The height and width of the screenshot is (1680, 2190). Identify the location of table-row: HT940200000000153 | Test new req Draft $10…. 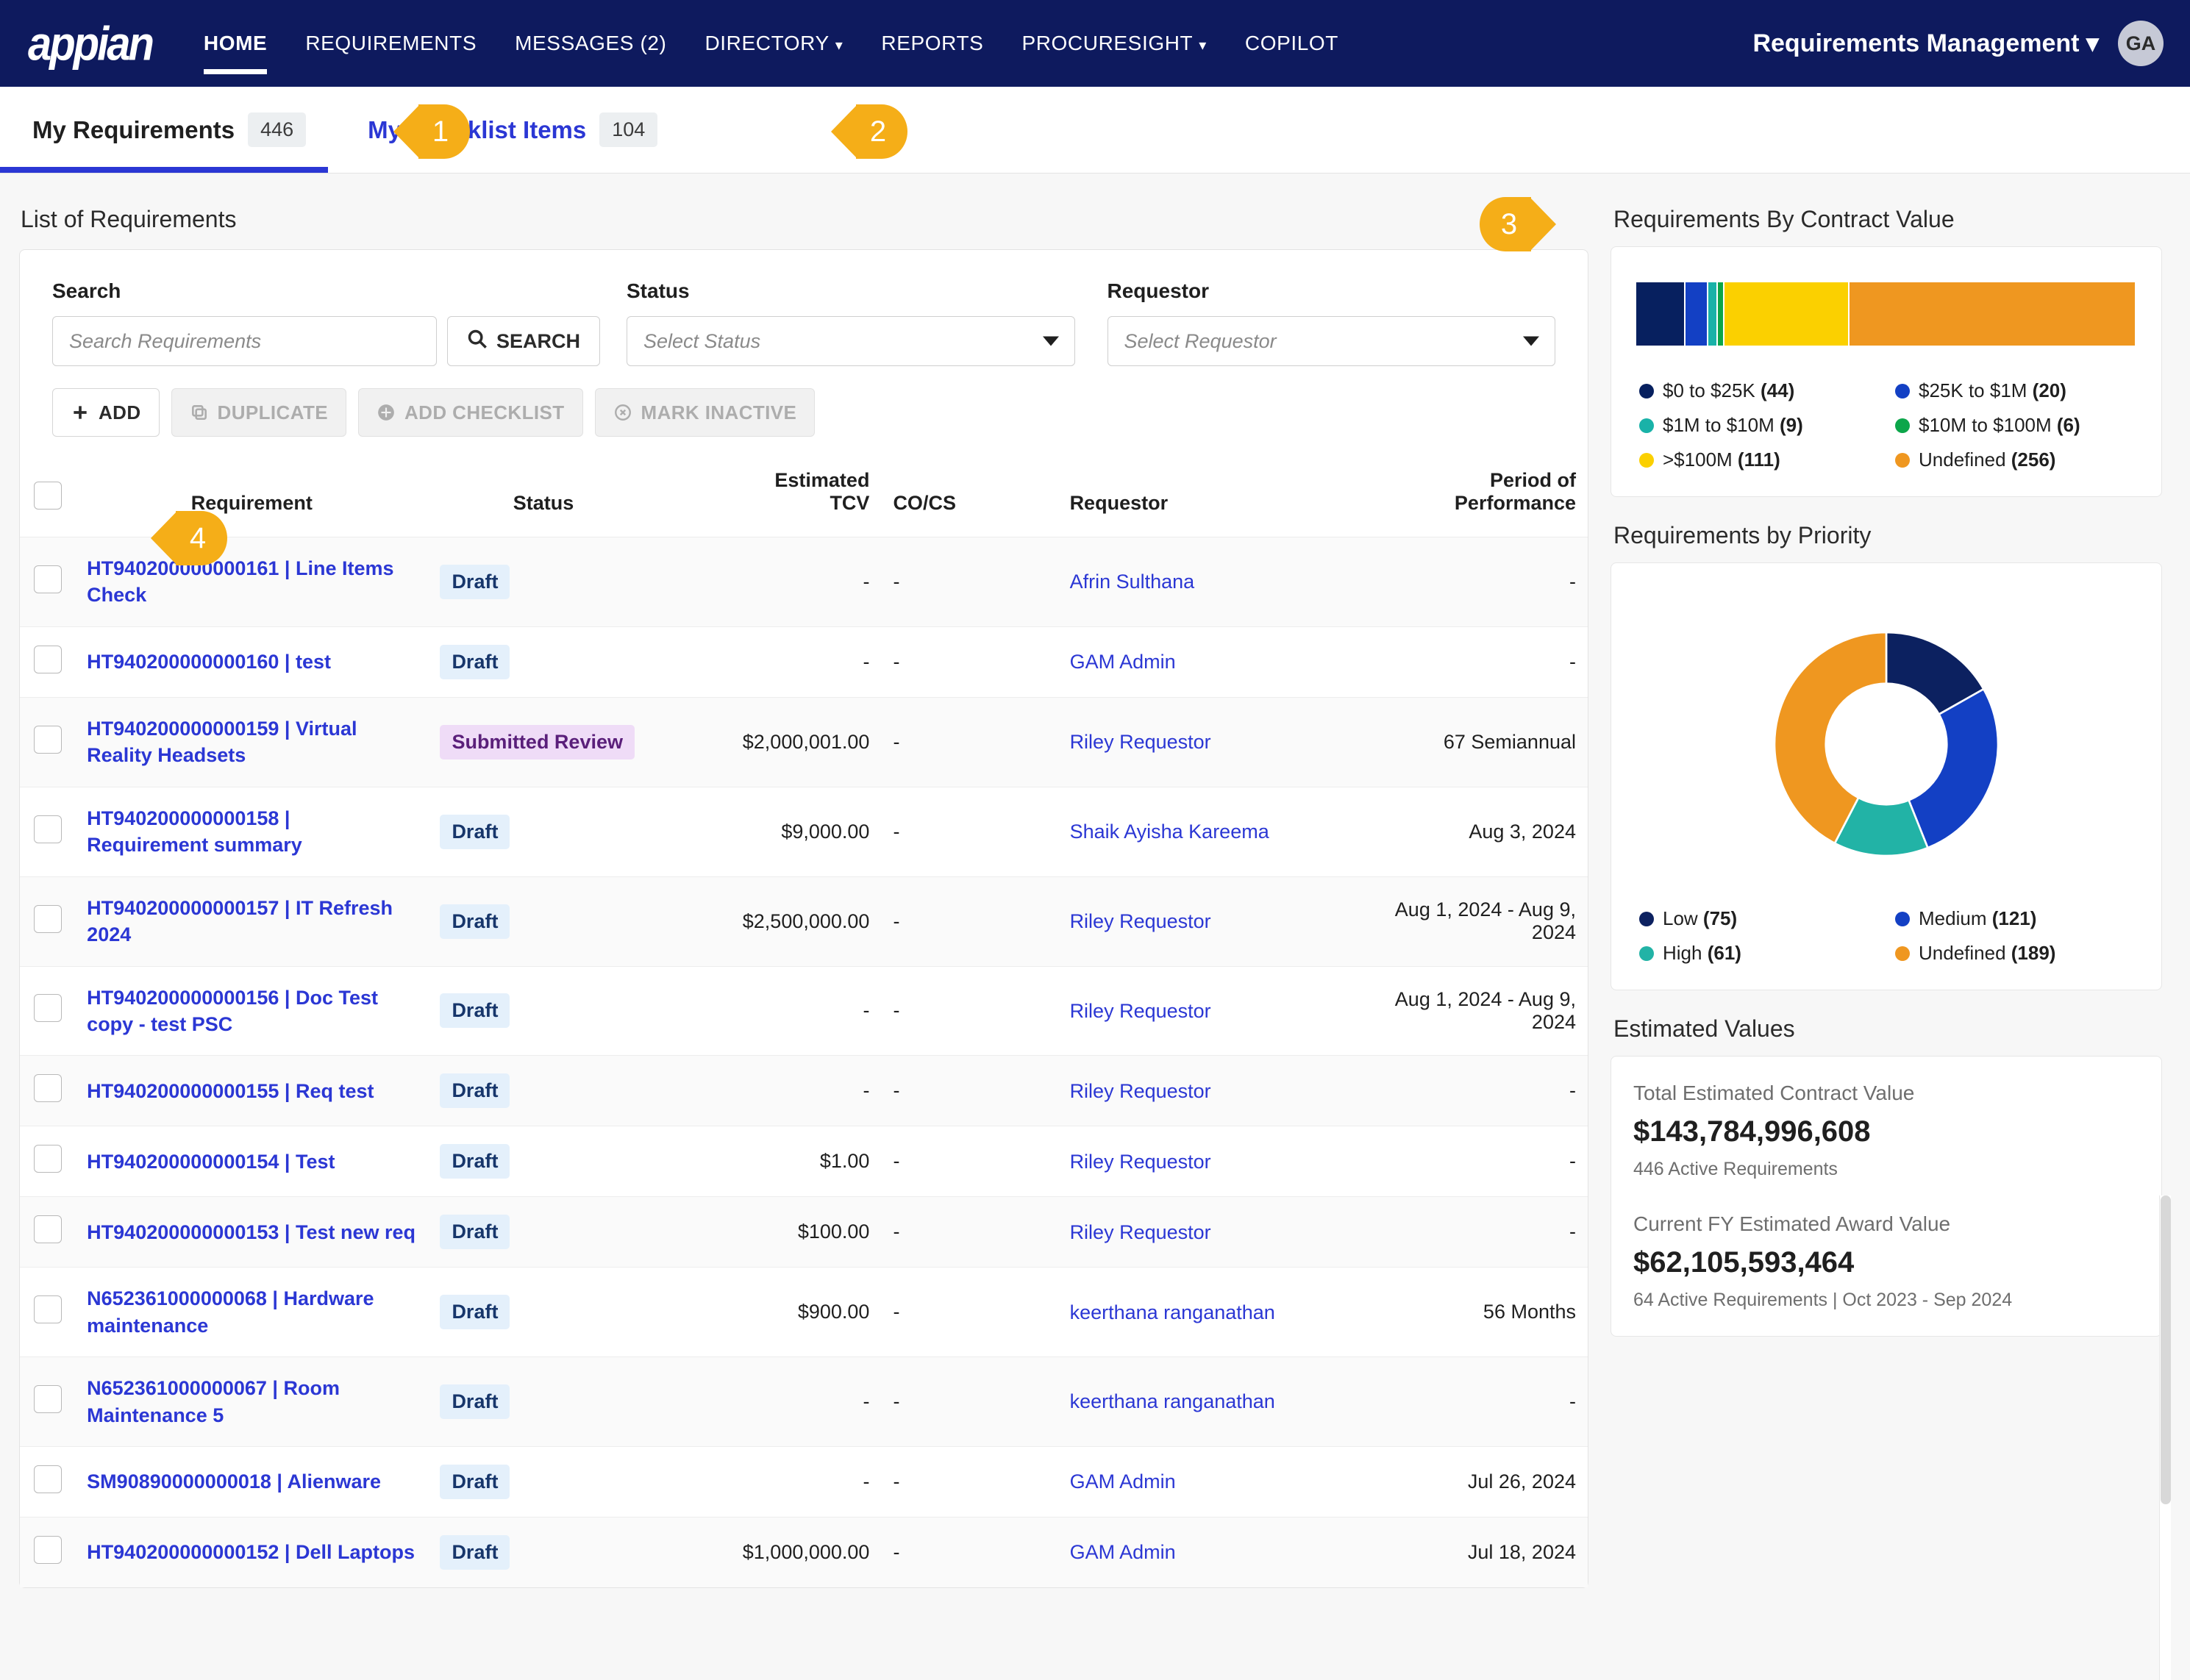
(804, 1232).